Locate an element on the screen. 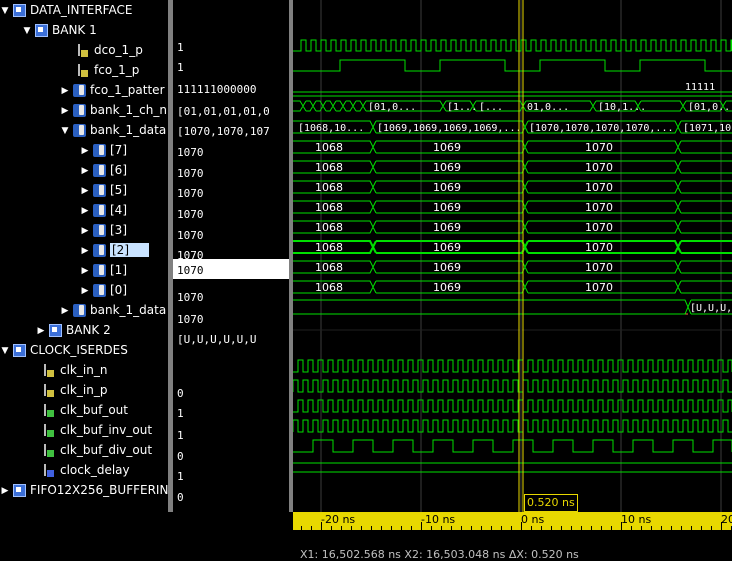  tree-item: ▶ [0] is located at coordinates (103, 290).